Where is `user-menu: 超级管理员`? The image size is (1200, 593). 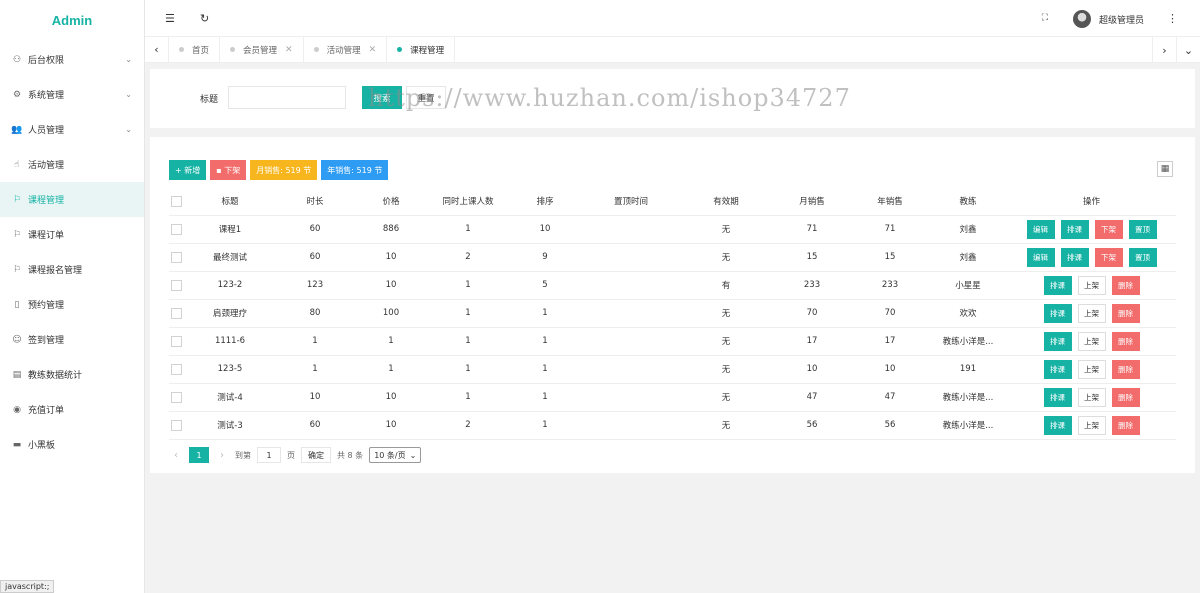
user-menu: 超级管理员 is located at coordinates (1108, 19).